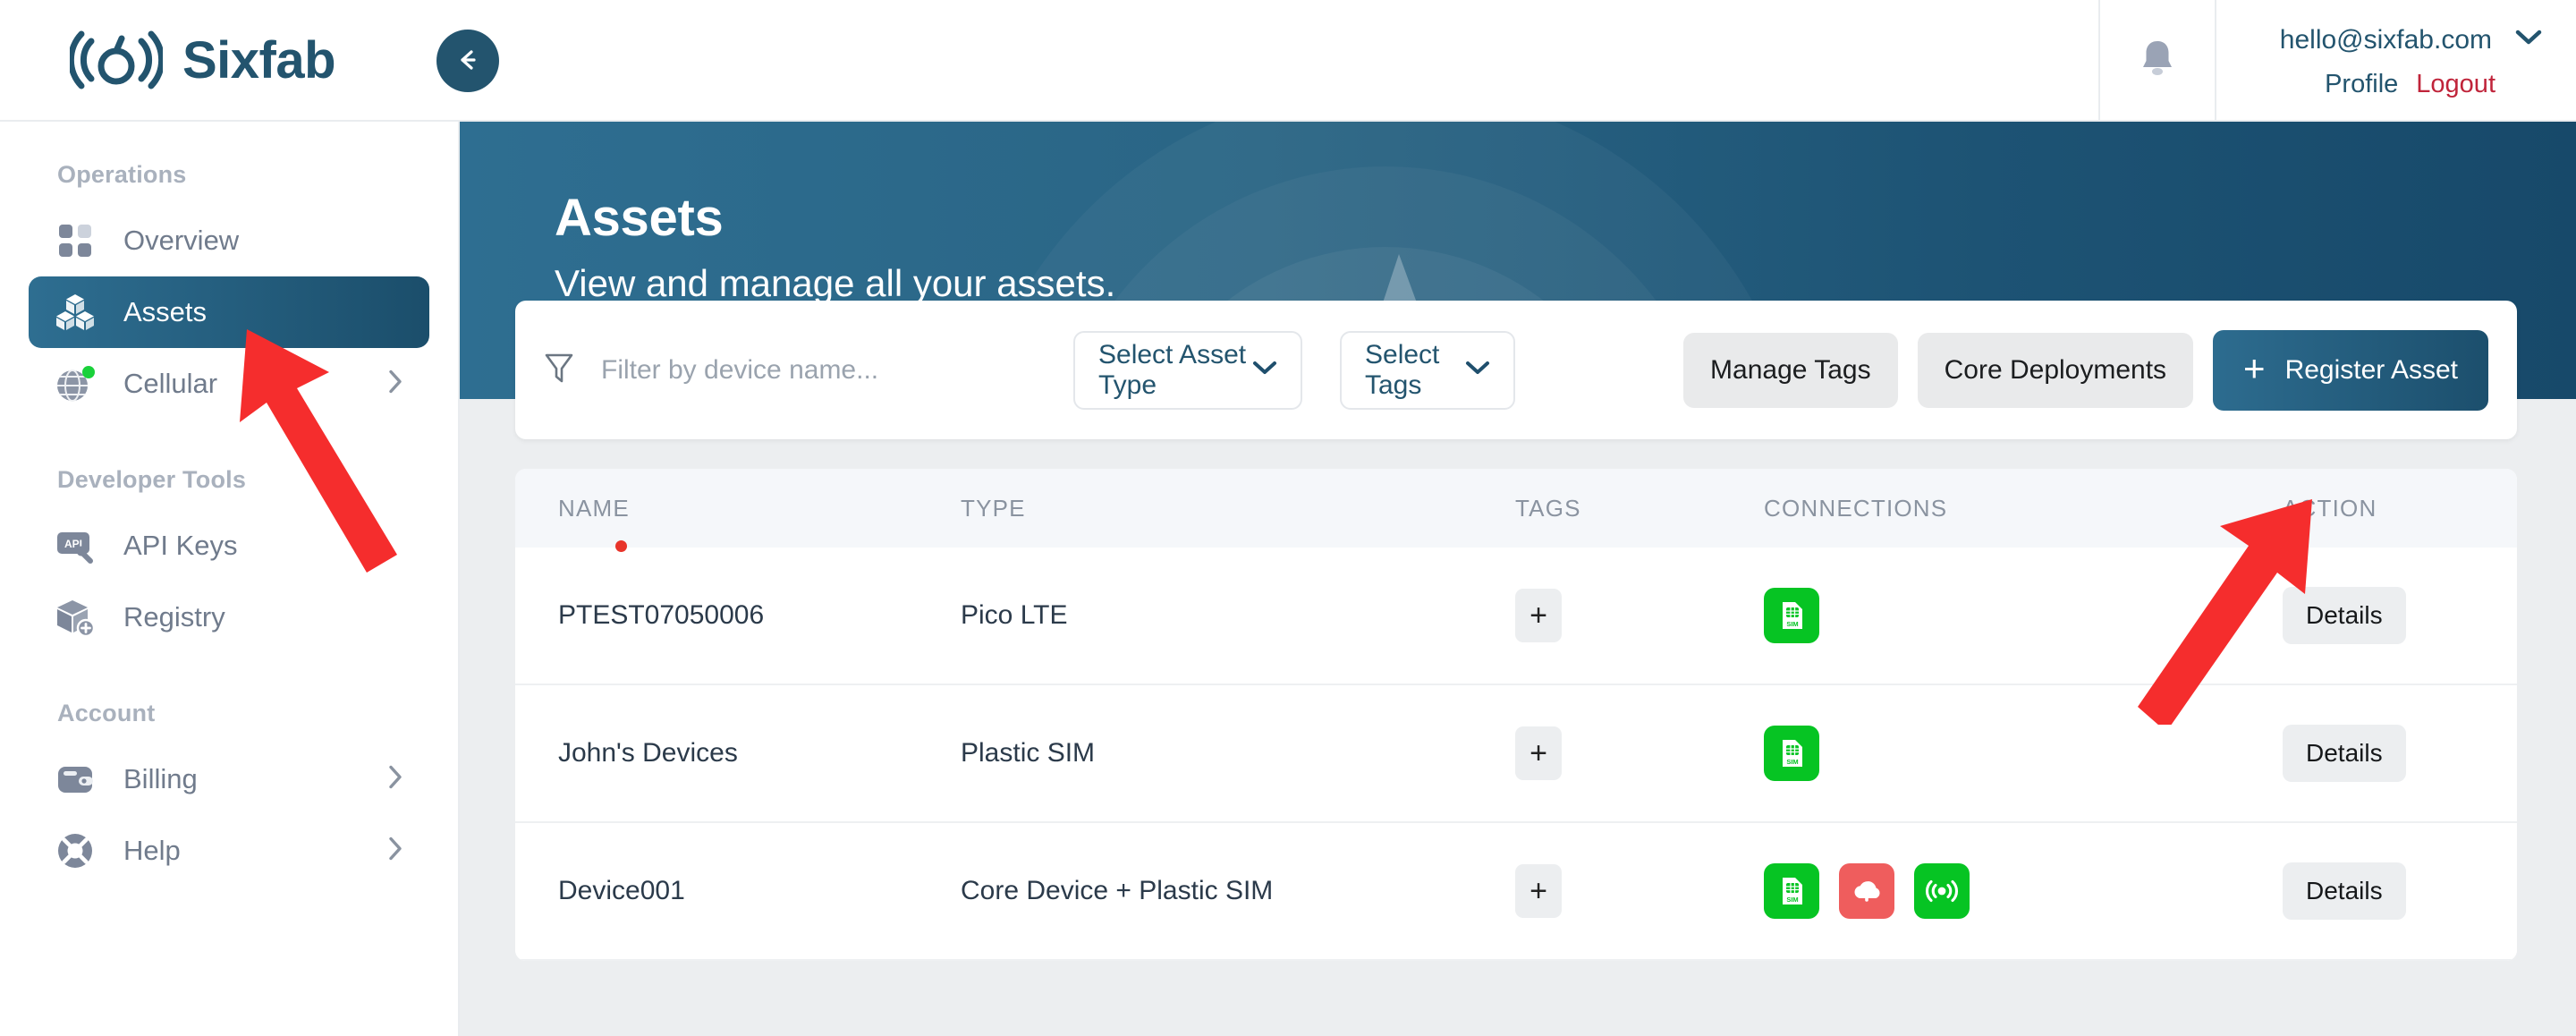 The image size is (2576, 1036). I want to click on filter-search-group, so click(776, 370).